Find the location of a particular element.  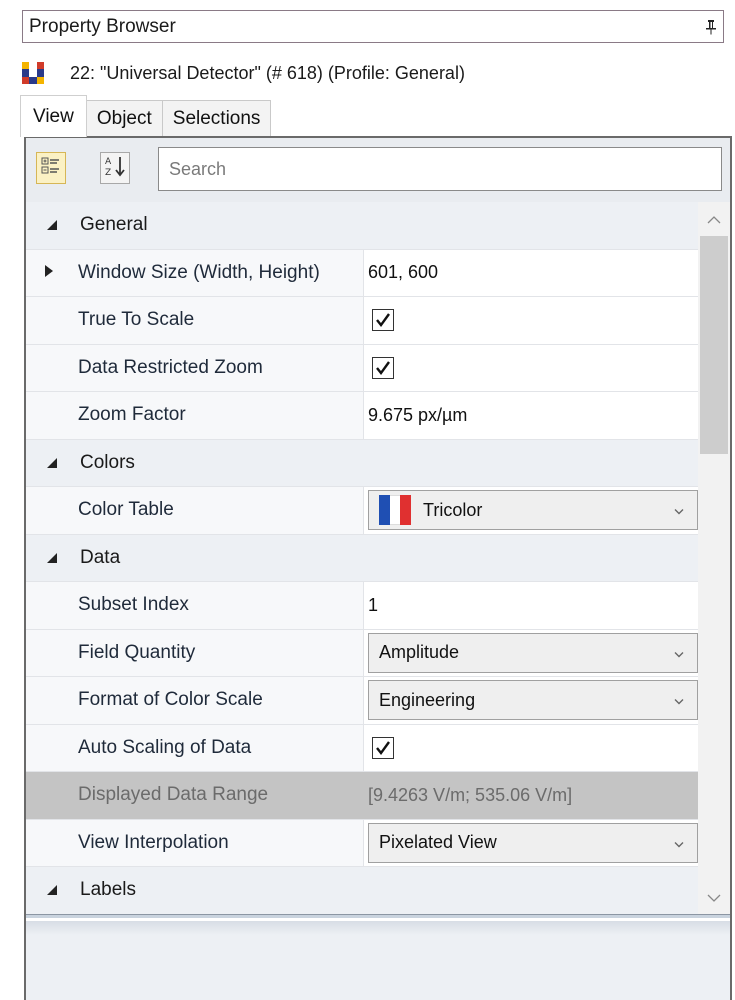

categorized-view-button is located at coordinates (51, 168).